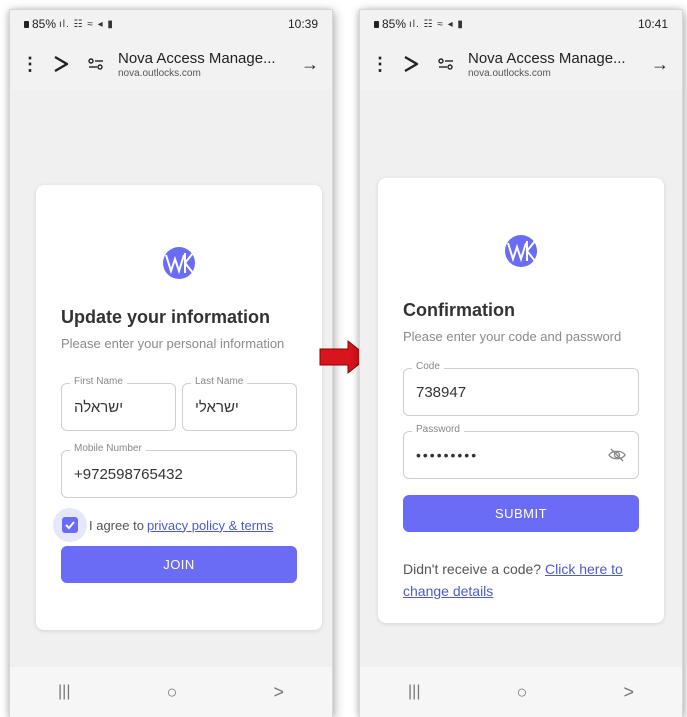  What do you see at coordinates (438, 429) in the screenshot?
I see `password-label: Password` at bounding box center [438, 429].